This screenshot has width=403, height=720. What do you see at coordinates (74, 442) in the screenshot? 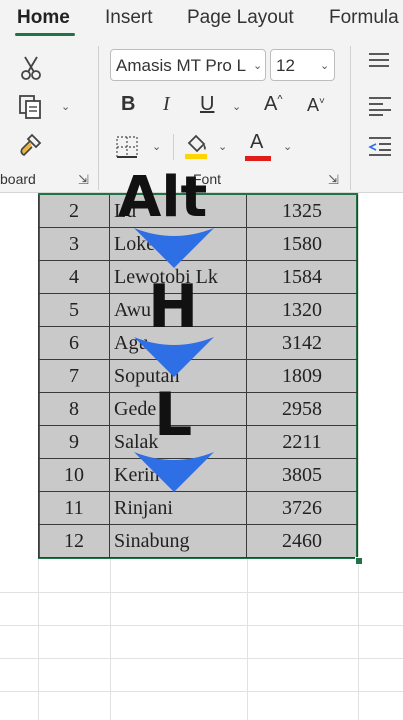
I see `row-number-cell: 9` at bounding box center [74, 442].